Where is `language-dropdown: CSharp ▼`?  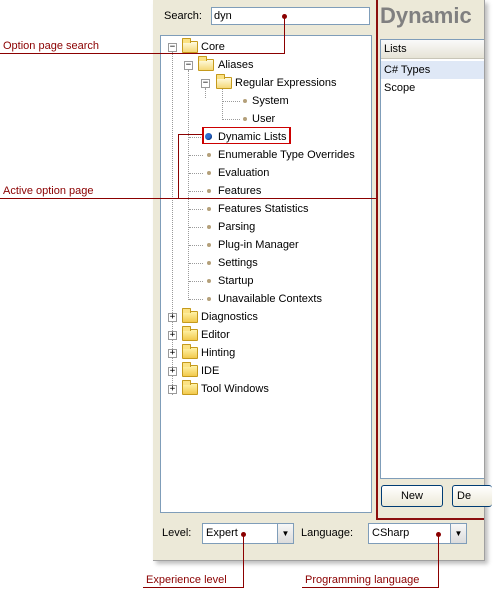
language-dropdown: CSharp ▼ is located at coordinates (417, 533).